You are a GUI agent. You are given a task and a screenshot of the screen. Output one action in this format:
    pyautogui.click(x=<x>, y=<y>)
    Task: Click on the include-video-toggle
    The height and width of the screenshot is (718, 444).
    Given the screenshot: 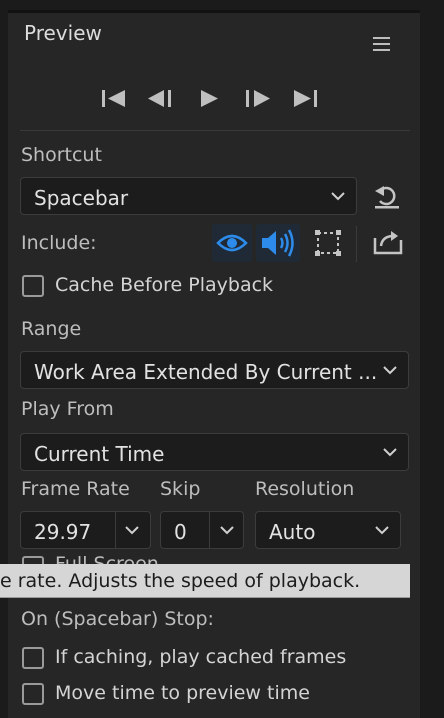 What is the action you would take?
    pyautogui.click(x=232, y=243)
    